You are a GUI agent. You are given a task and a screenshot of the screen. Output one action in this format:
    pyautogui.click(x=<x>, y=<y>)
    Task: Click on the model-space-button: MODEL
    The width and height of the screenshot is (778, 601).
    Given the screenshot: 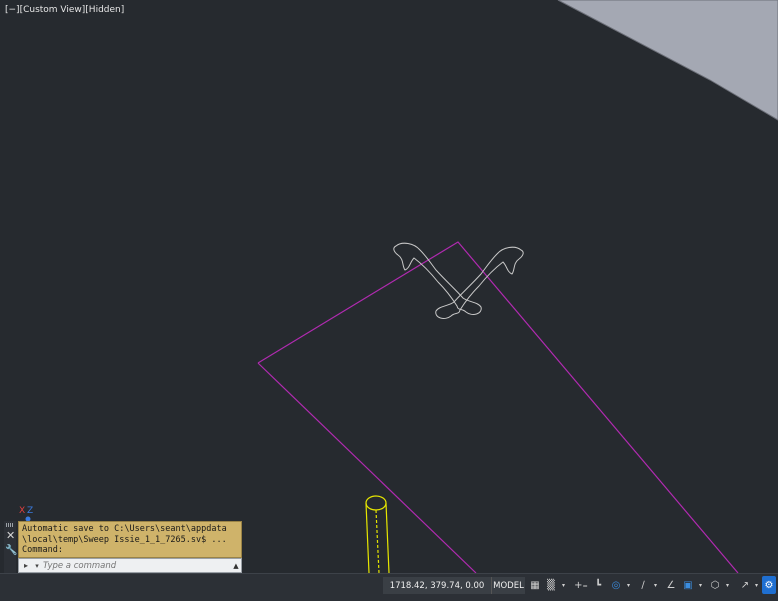 What is the action you would take?
    pyautogui.click(x=508, y=585)
    